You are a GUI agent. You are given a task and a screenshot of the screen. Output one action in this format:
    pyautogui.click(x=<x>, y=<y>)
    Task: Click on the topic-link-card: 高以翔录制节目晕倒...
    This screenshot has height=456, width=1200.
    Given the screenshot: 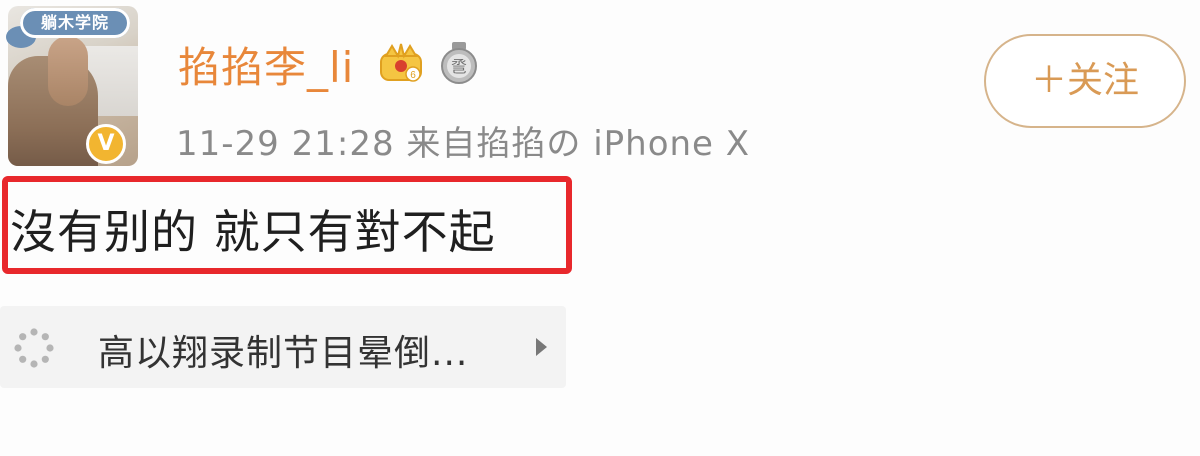 What is the action you would take?
    pyautogui.click(x=283, y=347)
    